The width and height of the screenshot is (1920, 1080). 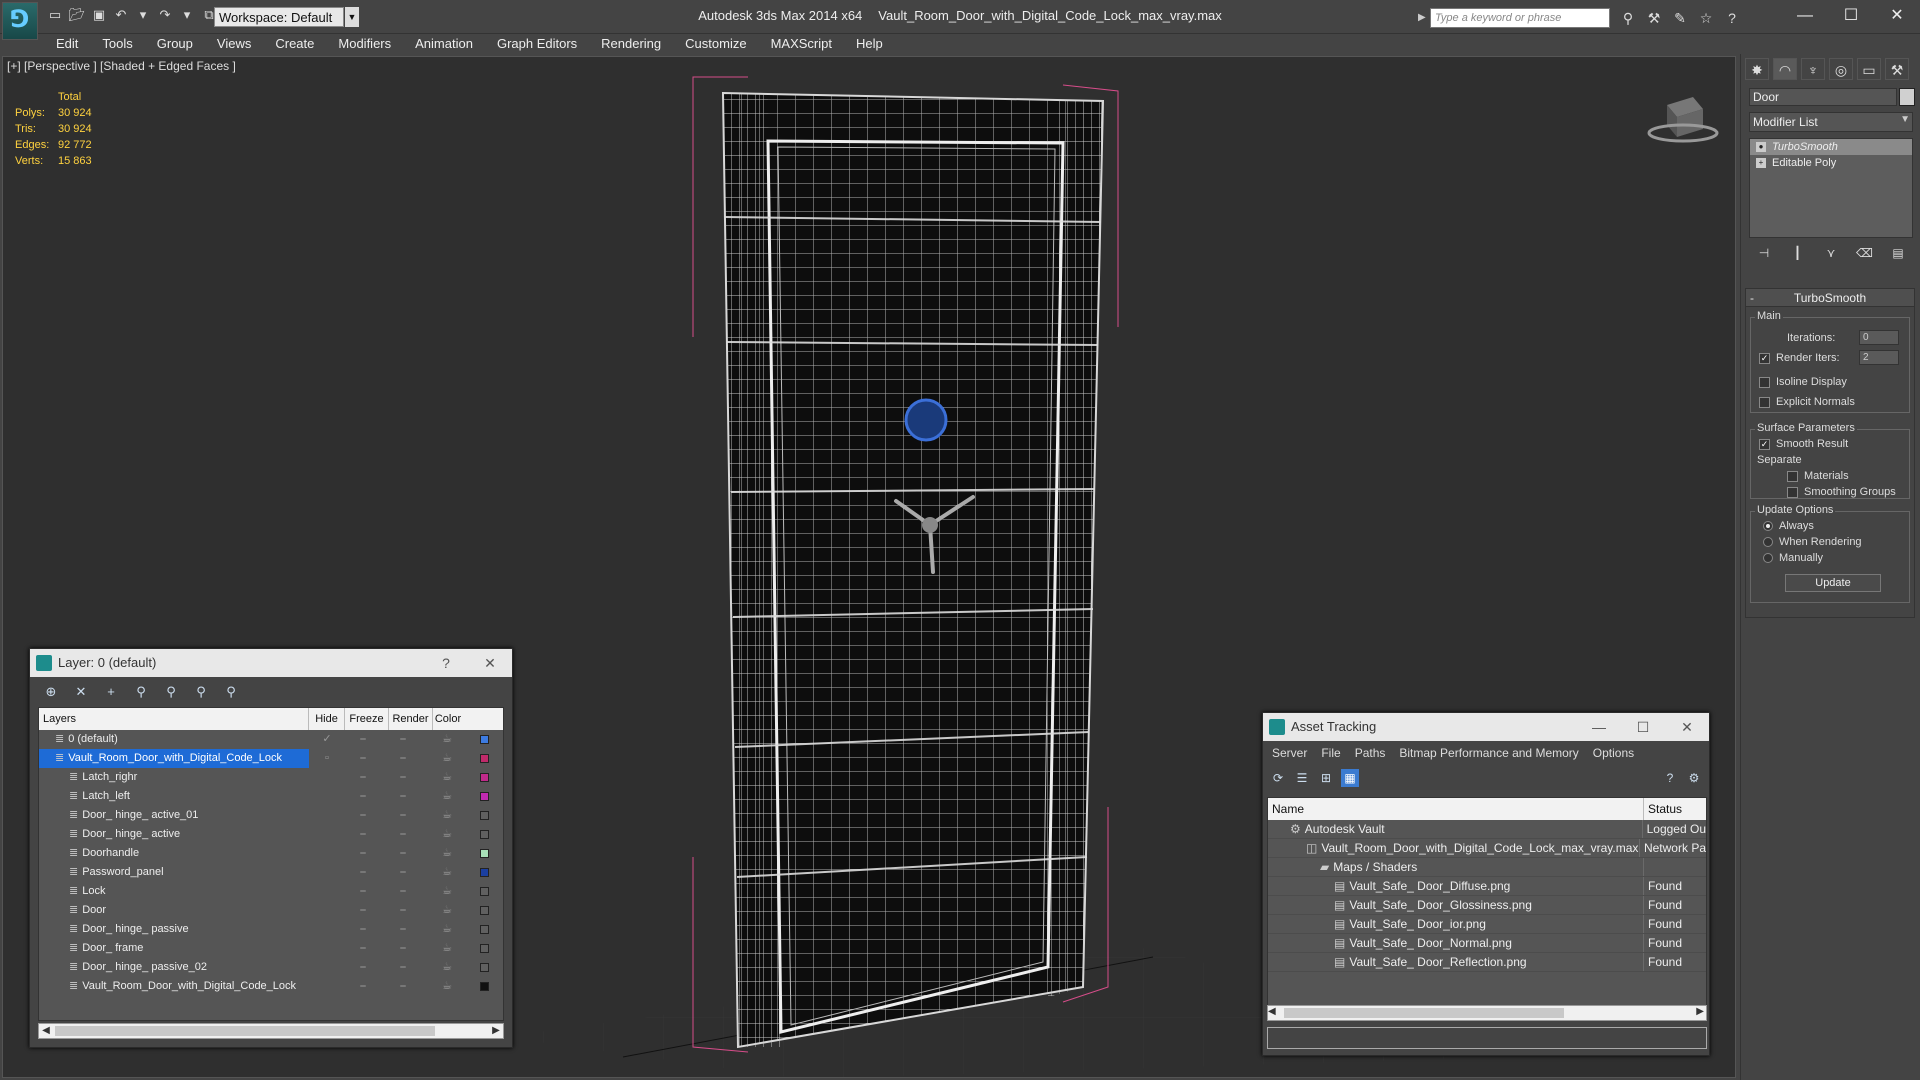 I want to click on manually-radio, so click(x=1768, y=558).